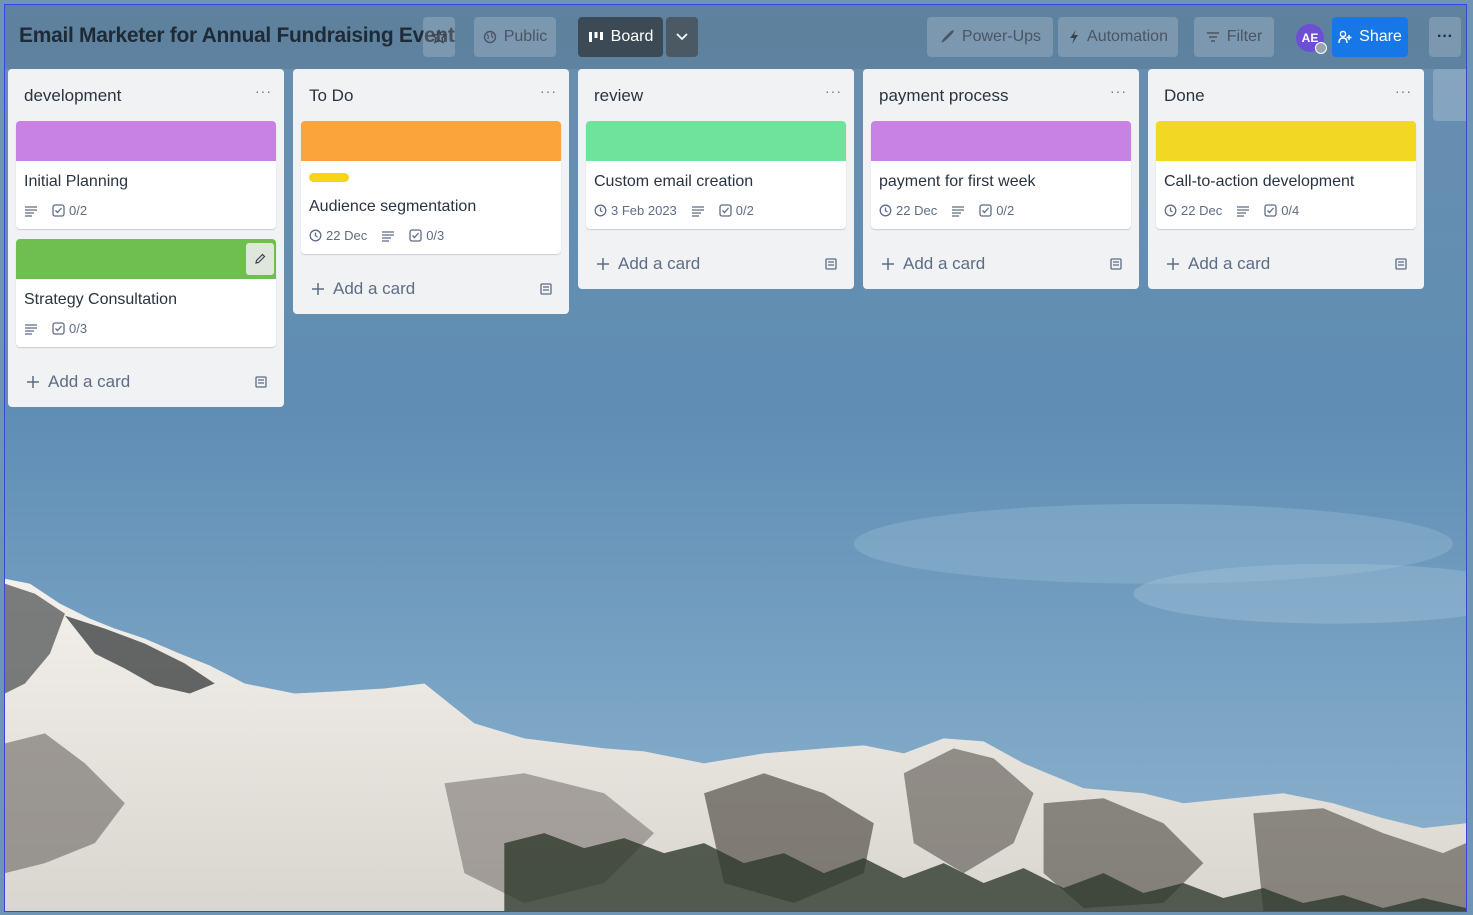  Describe the element at coordinates (947, 36) in the screenshot. I see `rocket-icon` at that location.